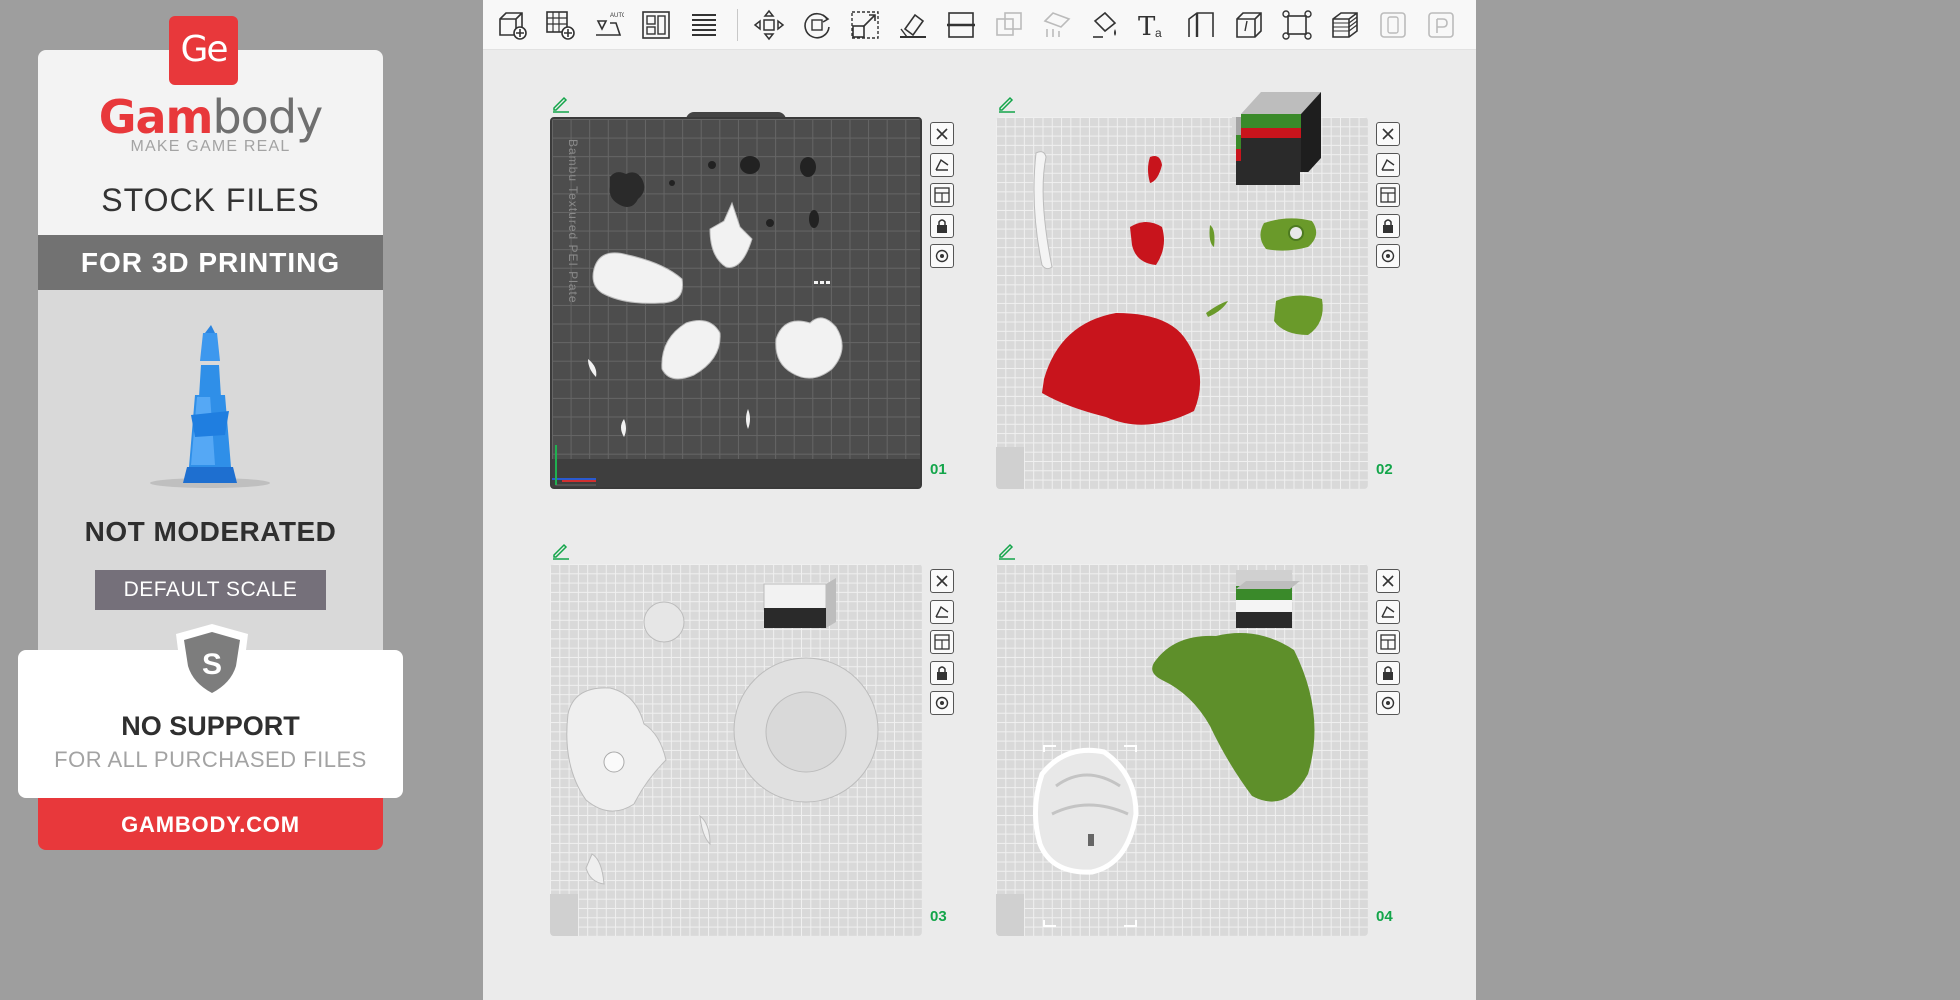 The width and height of the screenshot is (1960, 1000). I want to click on support-paint-icon, so click(1057, 24).